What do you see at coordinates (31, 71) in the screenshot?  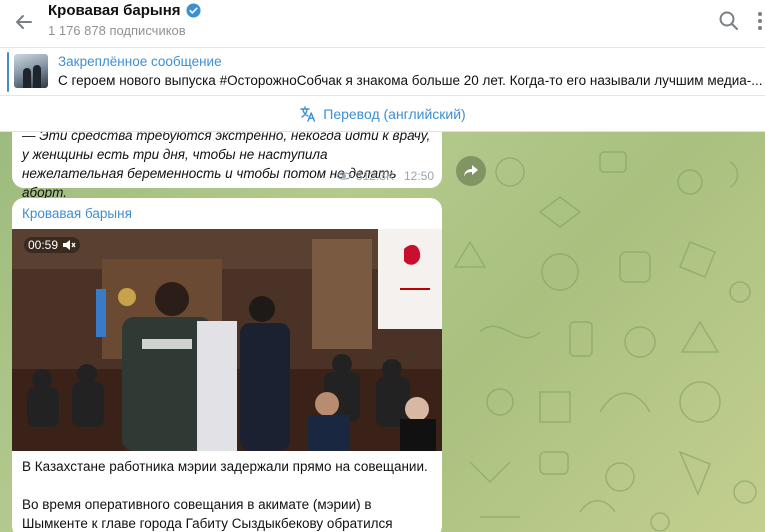 I see `pinned-thumbnail` at bounding box center [31, 71].